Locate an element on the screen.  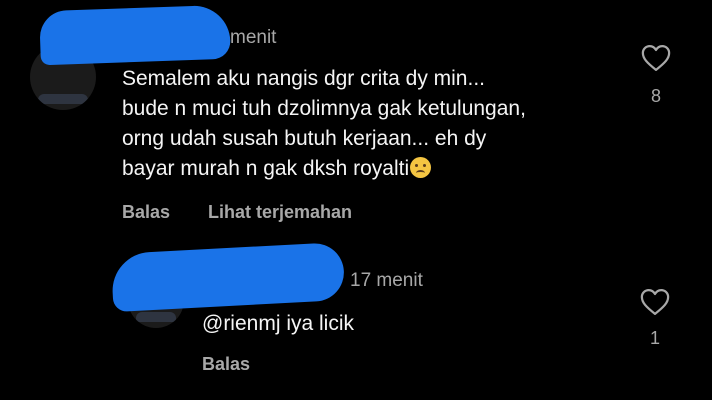
comment-line: orng udah susah butuh kerjaan... eh dy is located at coordinates (304, 138).